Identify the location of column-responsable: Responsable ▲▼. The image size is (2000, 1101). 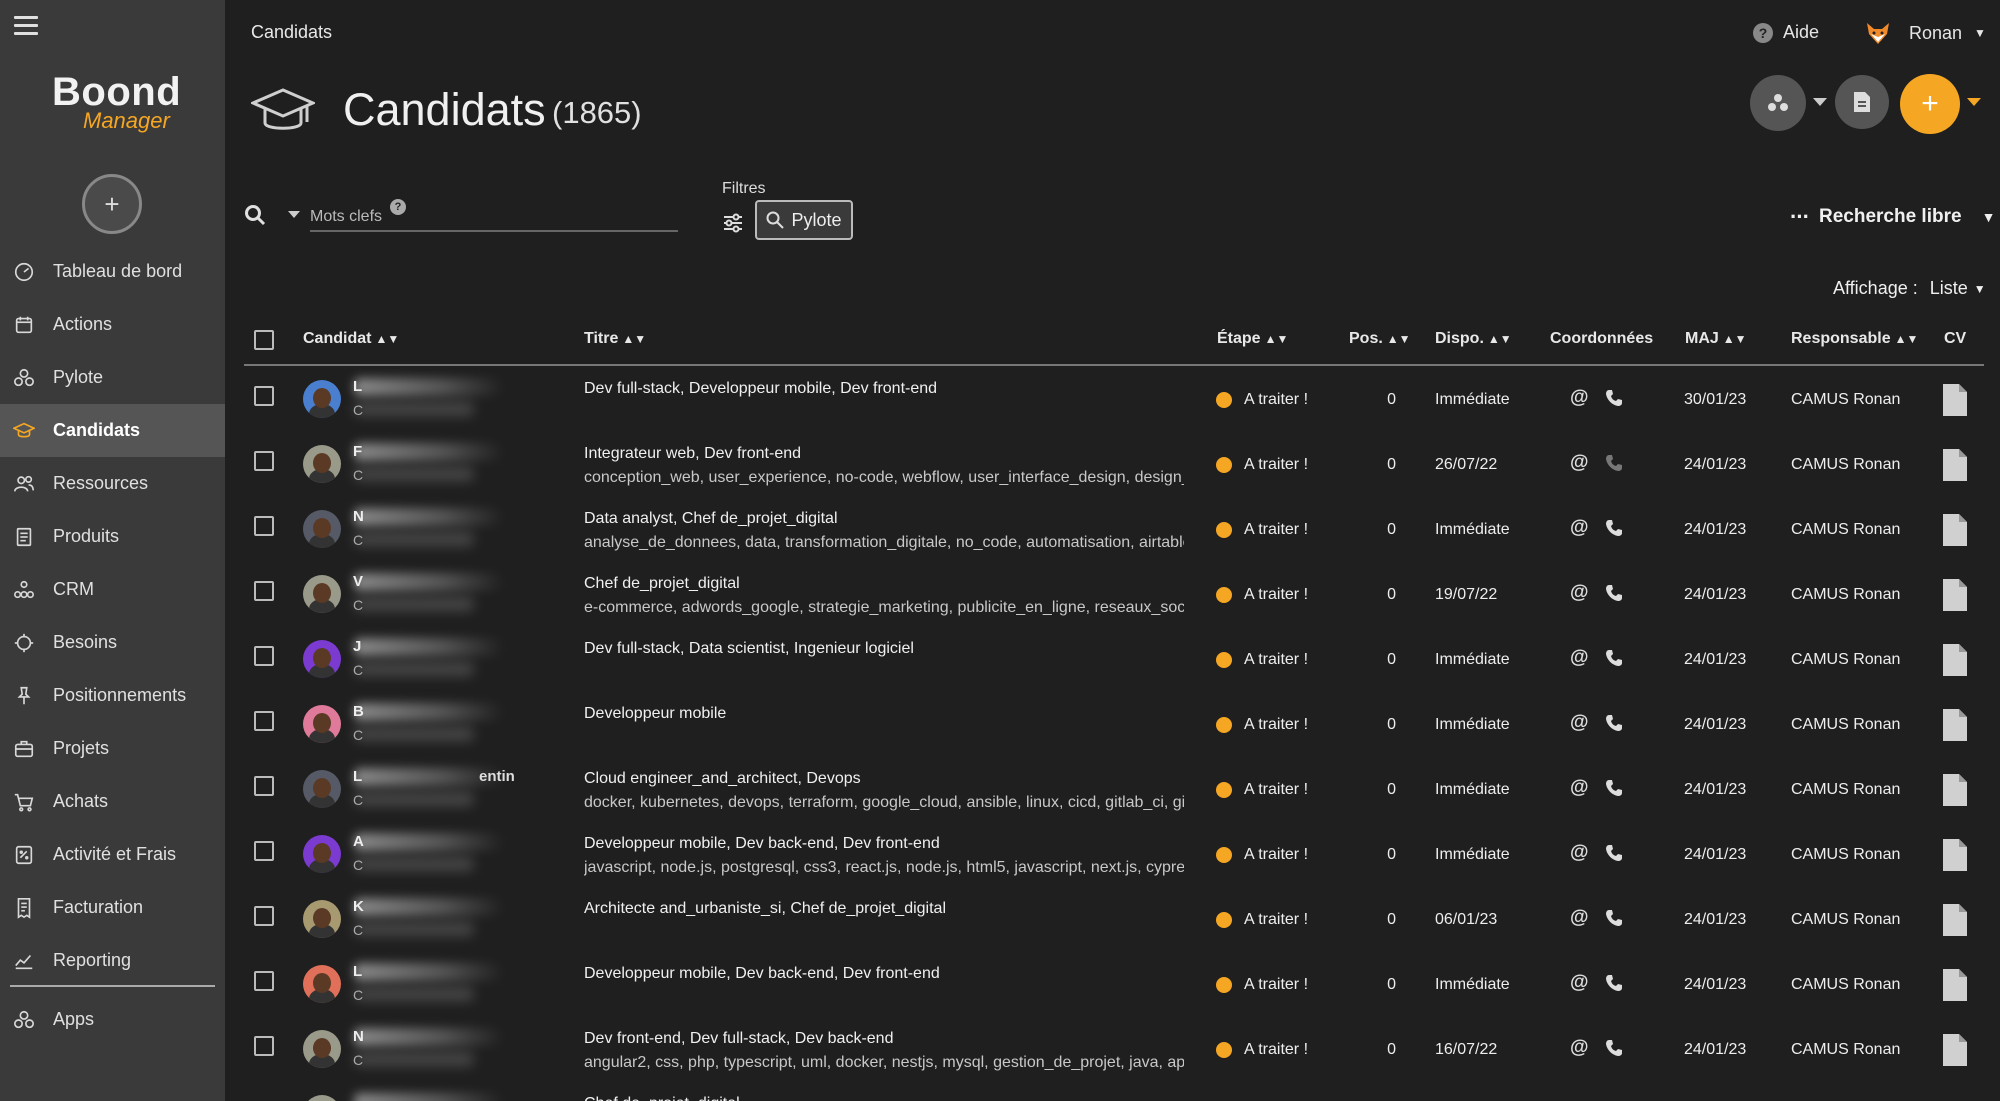
(1854, 339).